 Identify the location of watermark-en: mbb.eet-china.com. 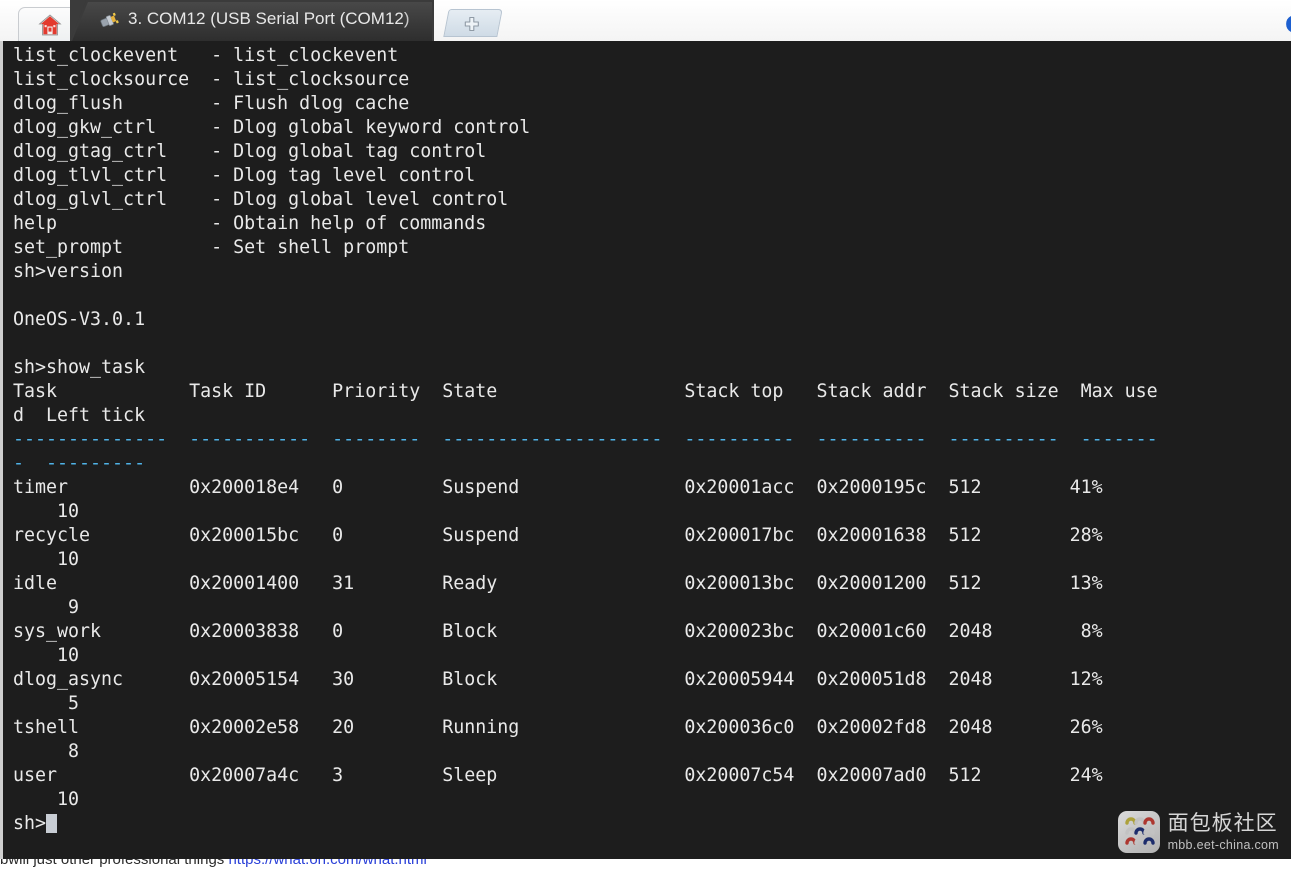
(1223, 844).